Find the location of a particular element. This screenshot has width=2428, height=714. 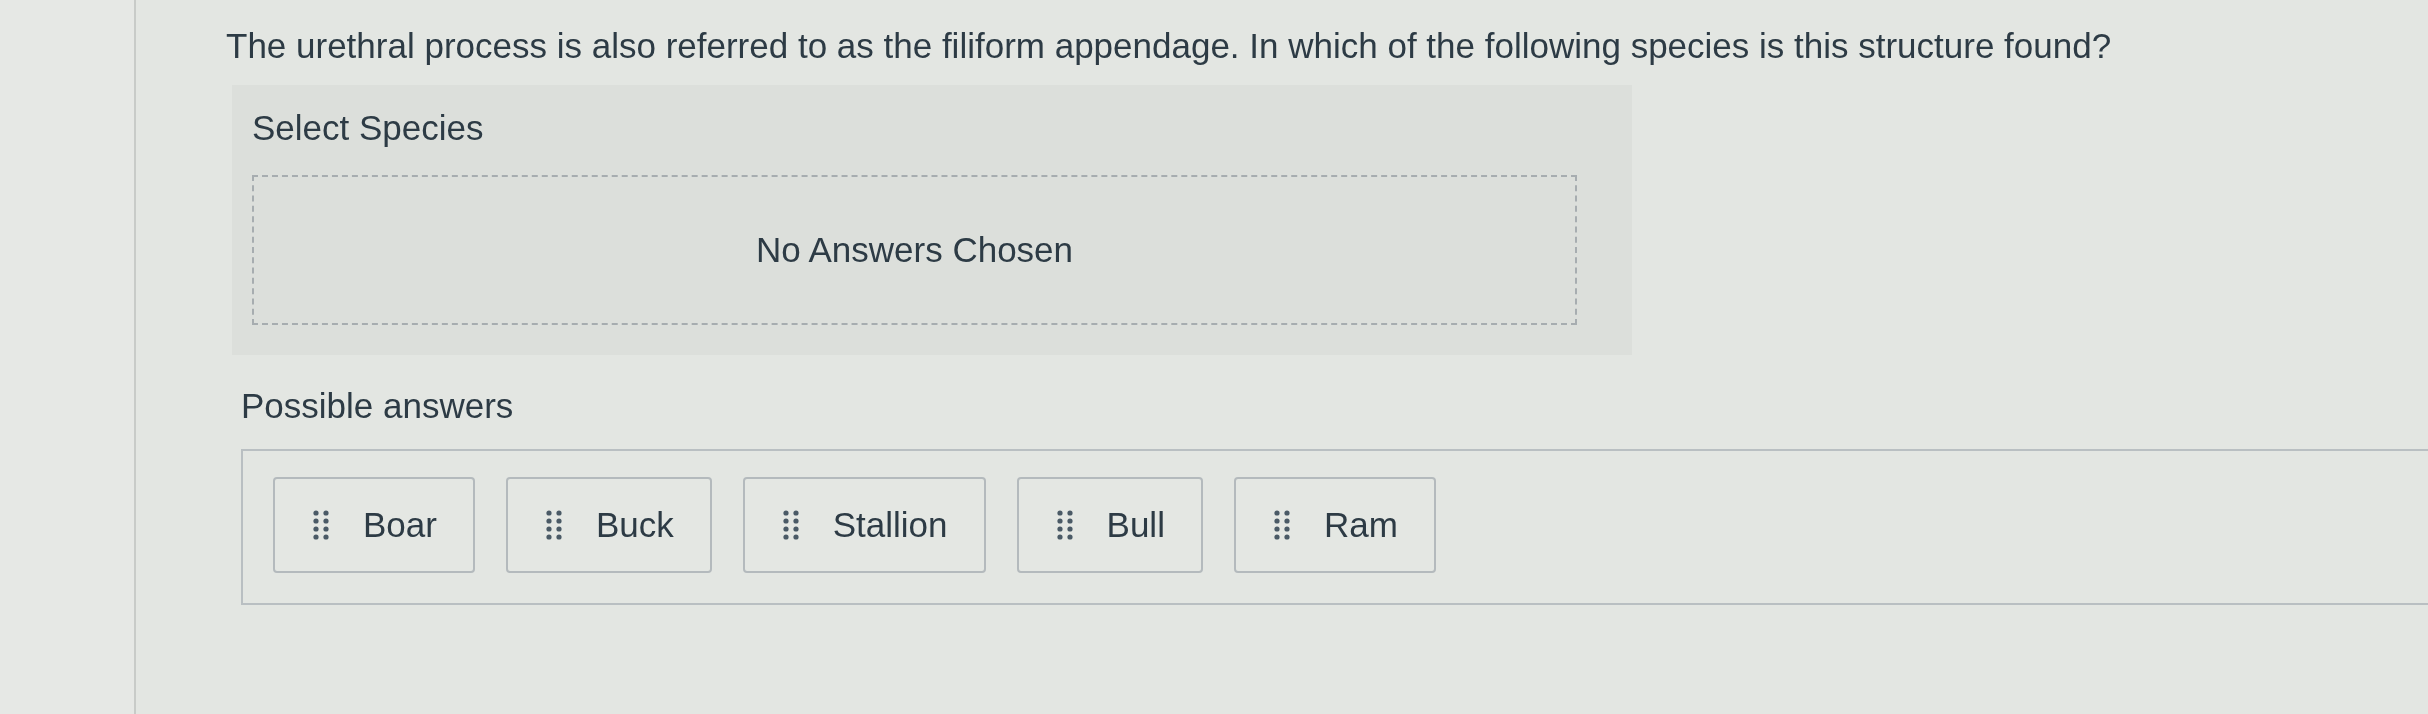

empty-state-text: No Answers Chosen is located at coordinates (914, 250).